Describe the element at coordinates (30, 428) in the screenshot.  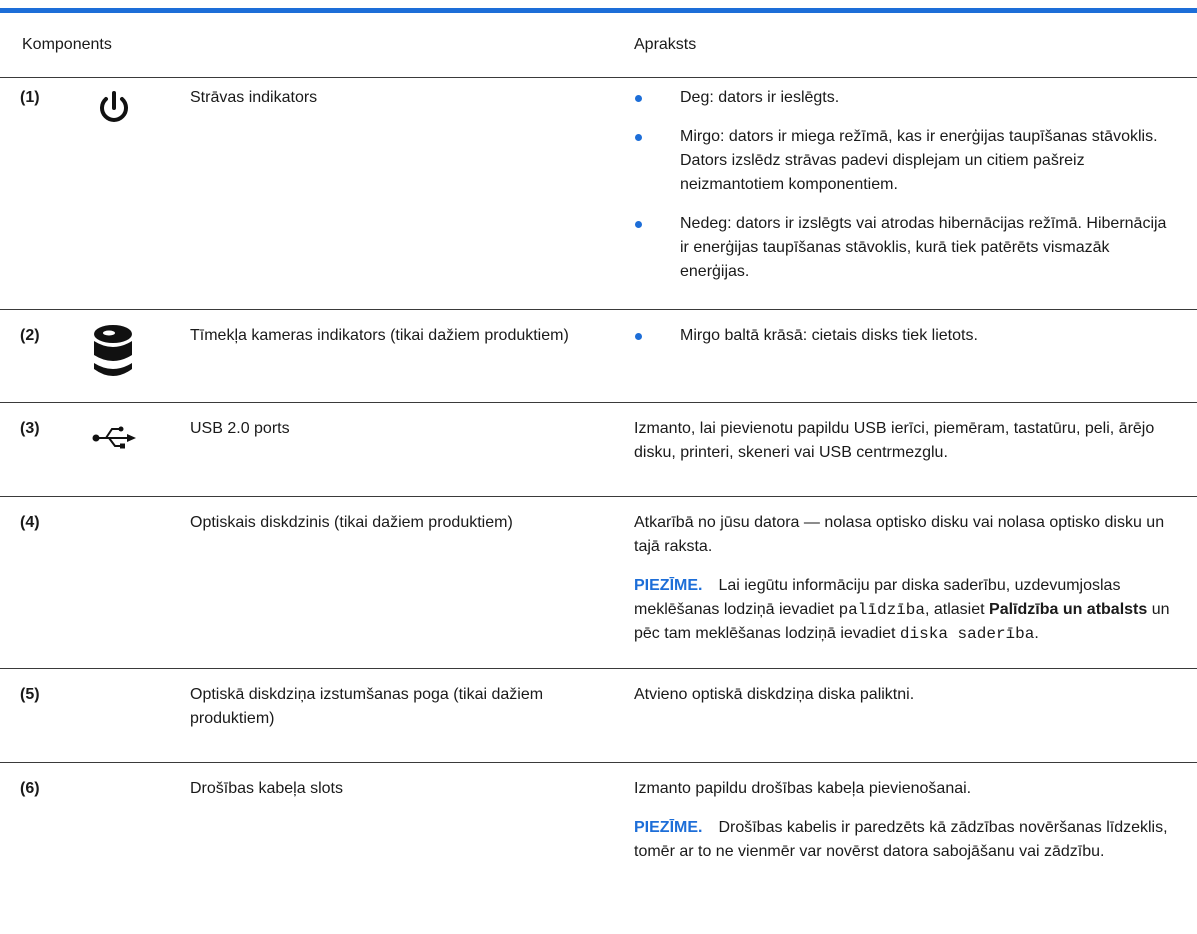
I see `row-number: (3)` at that location.